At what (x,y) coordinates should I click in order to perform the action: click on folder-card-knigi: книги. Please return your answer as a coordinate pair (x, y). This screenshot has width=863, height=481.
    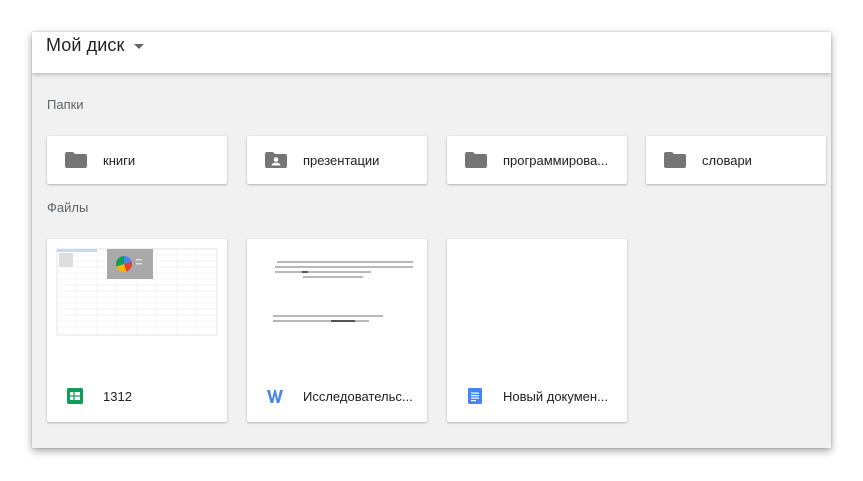
    Looking at the image, I should click on (137, 160).